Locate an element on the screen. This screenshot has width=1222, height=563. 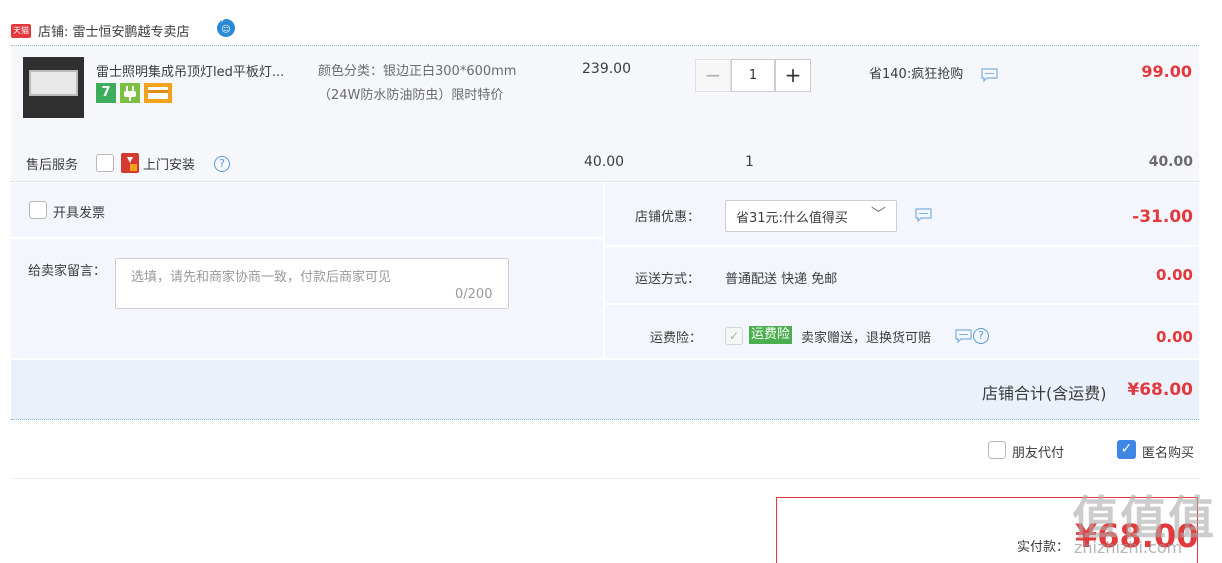
plug-service-icon is located at coordinates (130, 93).